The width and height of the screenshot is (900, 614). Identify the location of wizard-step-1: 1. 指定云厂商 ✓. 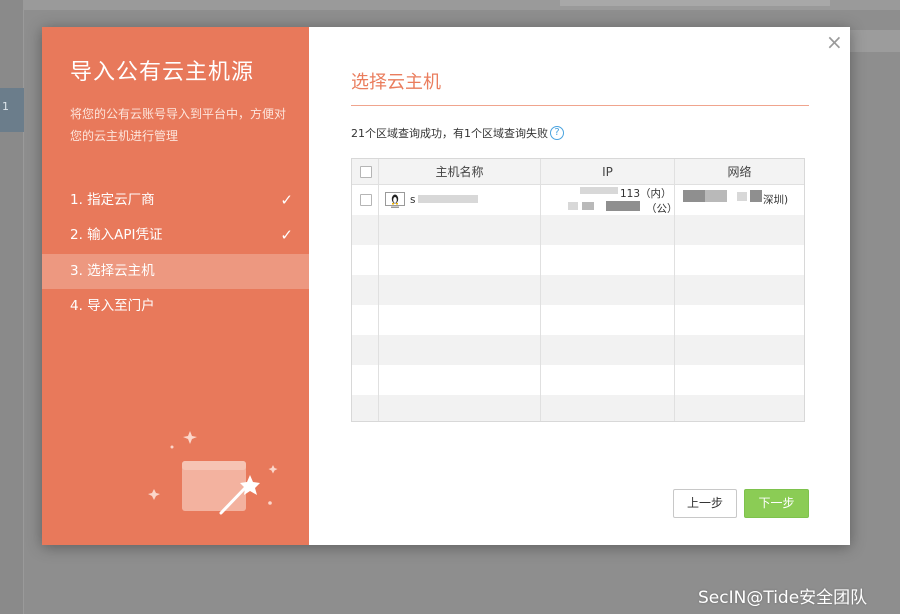
(175, 200).